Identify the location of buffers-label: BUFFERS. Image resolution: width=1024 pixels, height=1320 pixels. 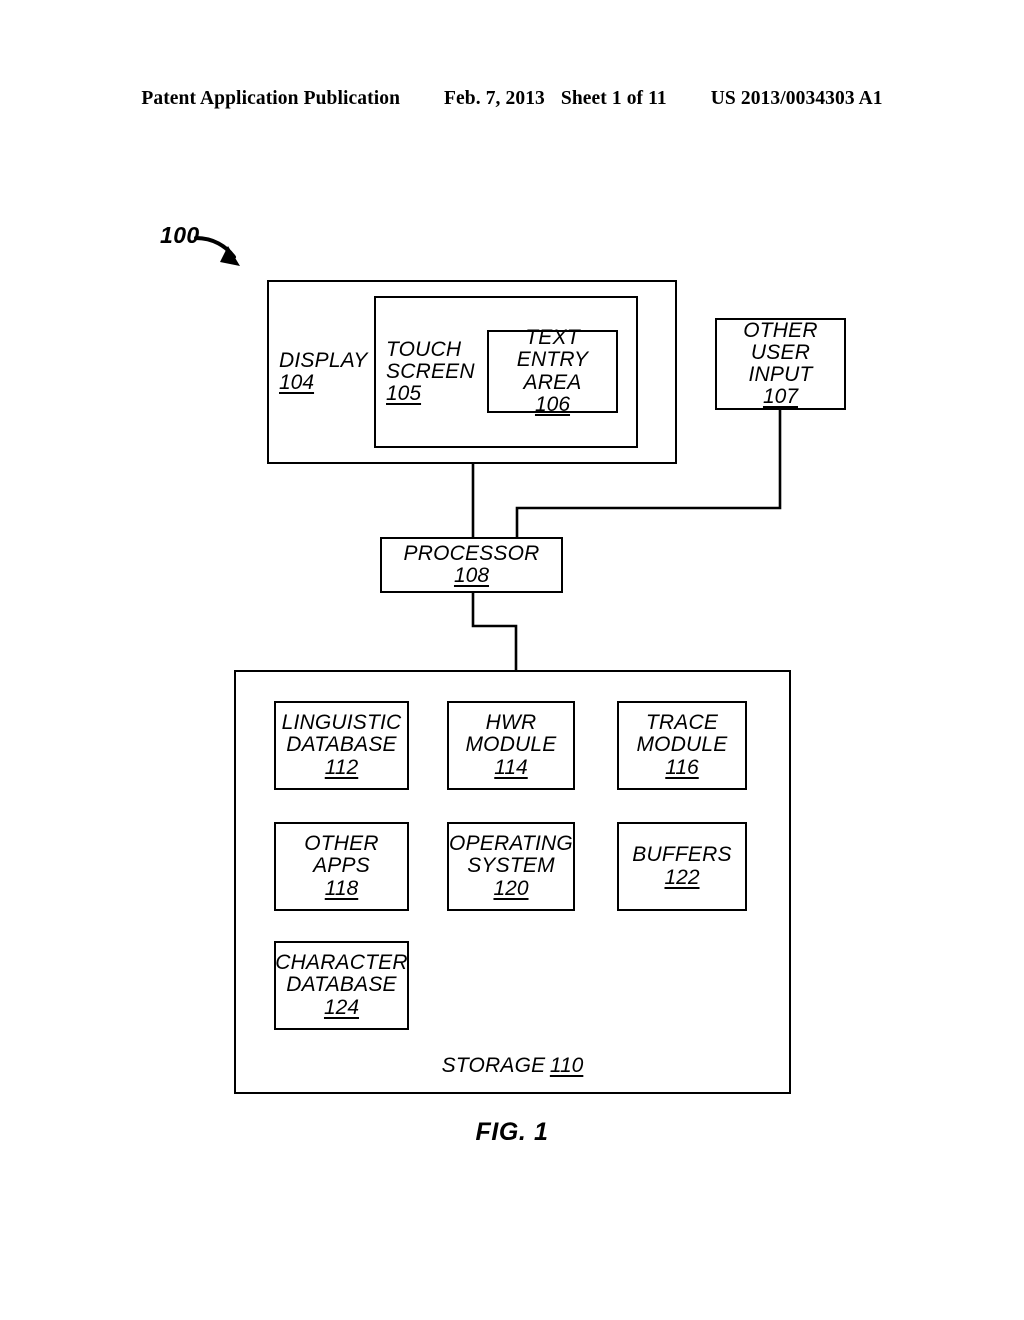
(682, 855).